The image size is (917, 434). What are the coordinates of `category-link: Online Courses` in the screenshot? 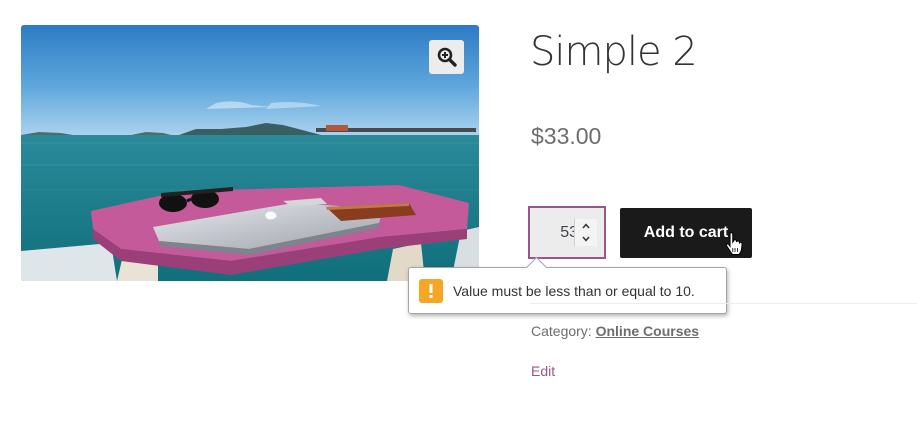 It's located at (647, 331).